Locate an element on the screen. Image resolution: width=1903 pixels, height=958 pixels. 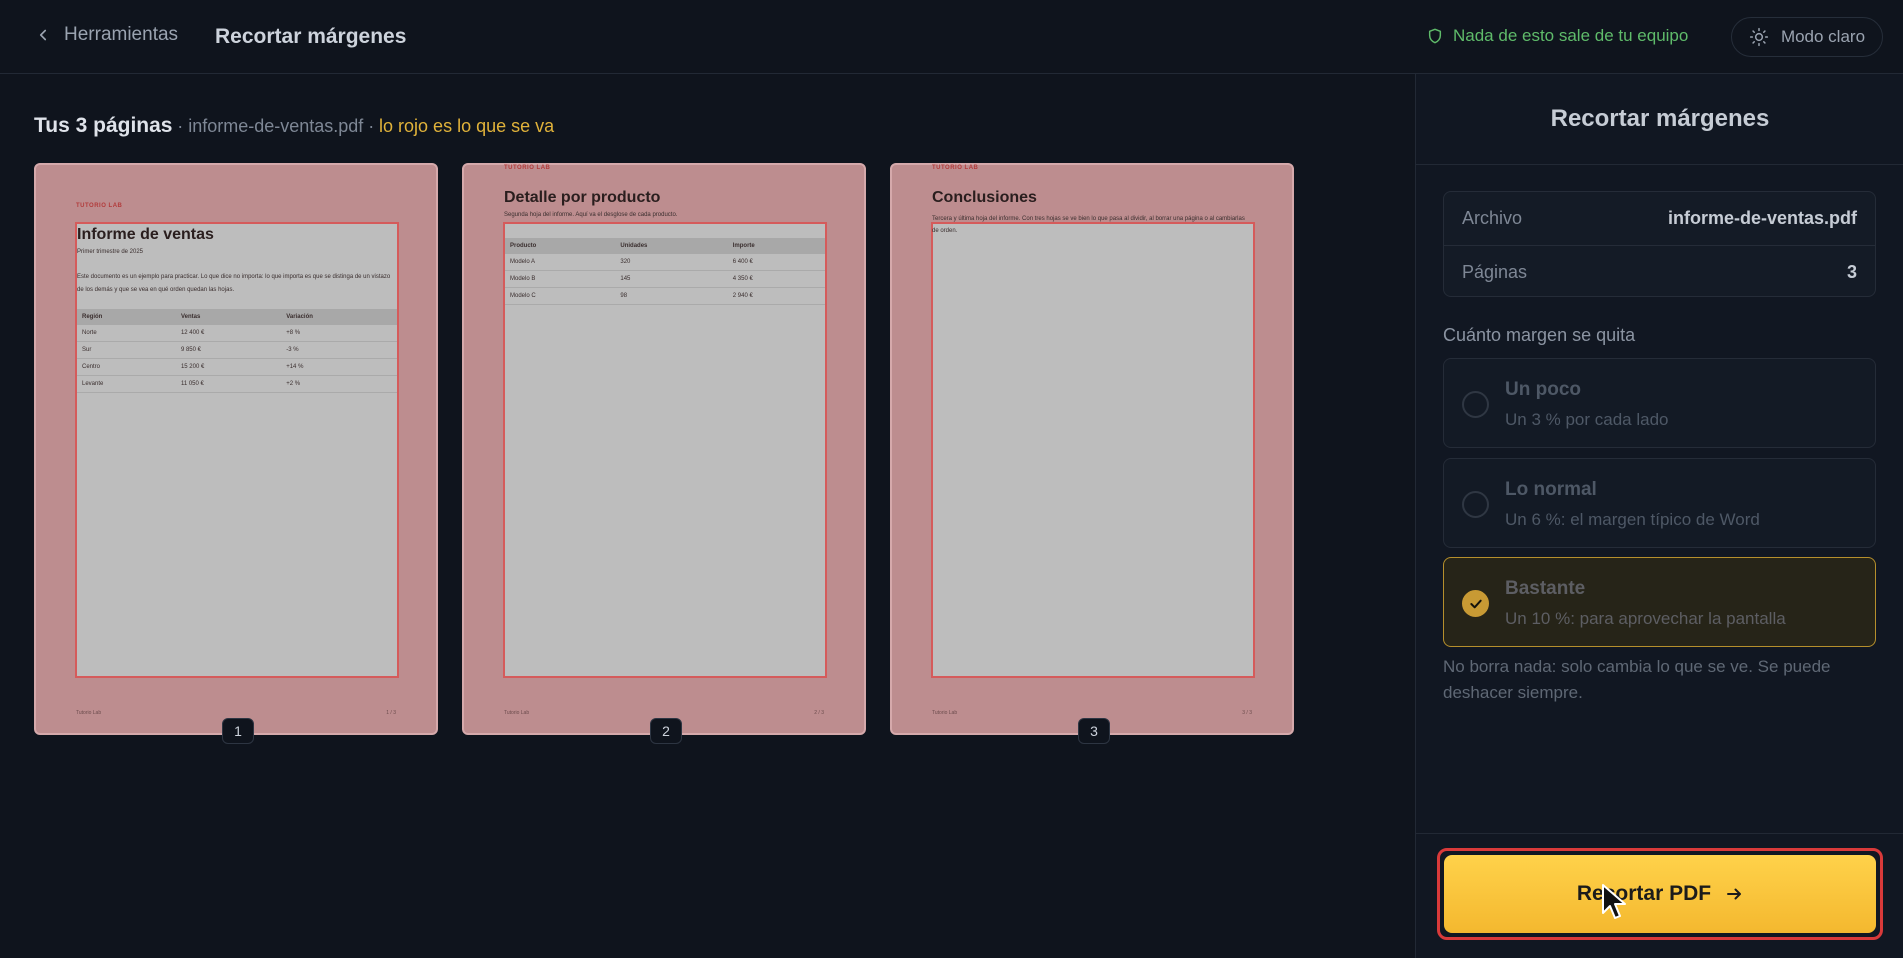
table-cell: 4 350 € is located at coordinates (776, 279).